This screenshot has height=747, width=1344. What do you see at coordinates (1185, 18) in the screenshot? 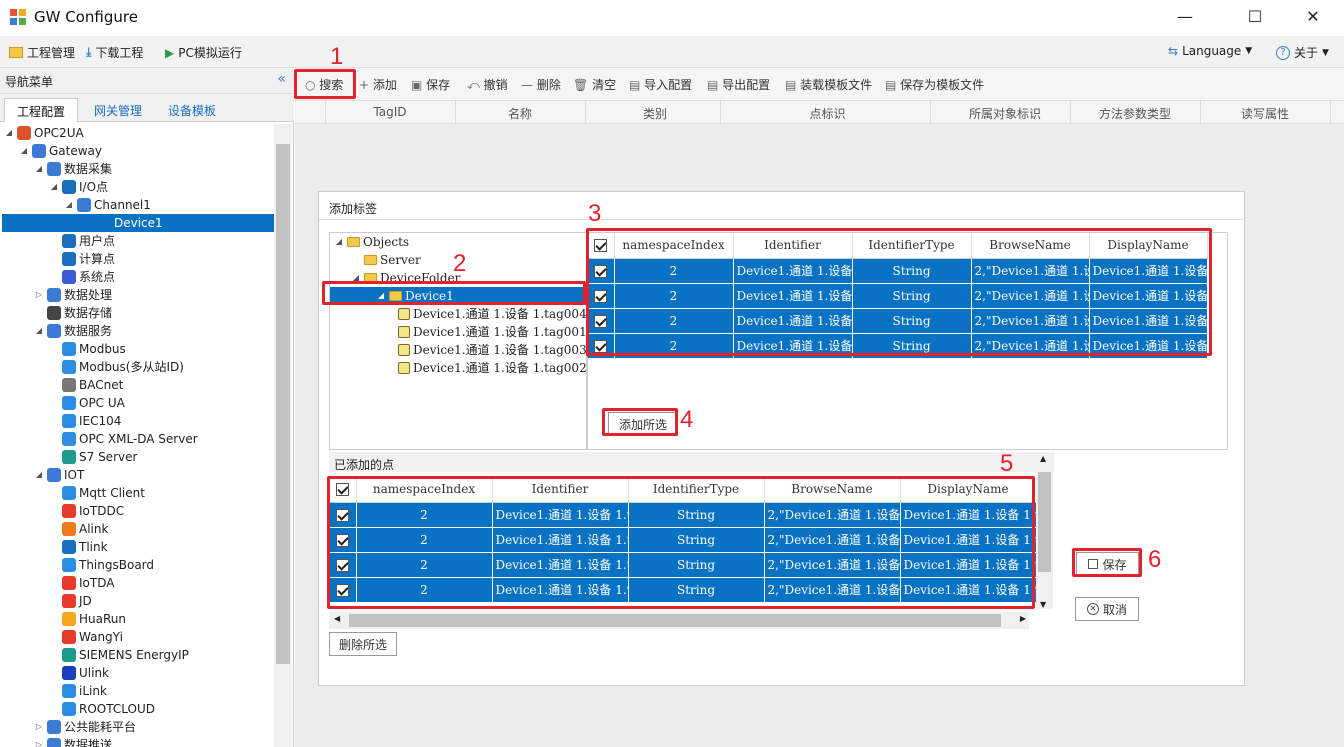
I see `minimize-button: —` at bounding box center [1185, 18].